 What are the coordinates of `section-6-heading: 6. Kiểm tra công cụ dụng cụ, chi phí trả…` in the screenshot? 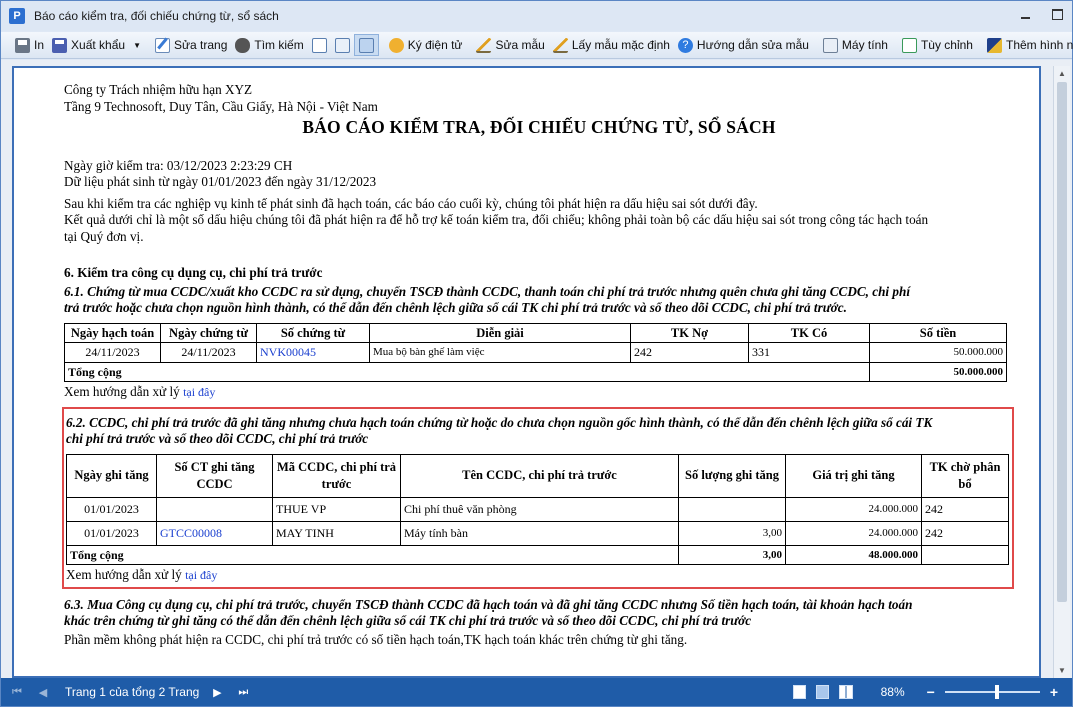 It's located at (193, 272).